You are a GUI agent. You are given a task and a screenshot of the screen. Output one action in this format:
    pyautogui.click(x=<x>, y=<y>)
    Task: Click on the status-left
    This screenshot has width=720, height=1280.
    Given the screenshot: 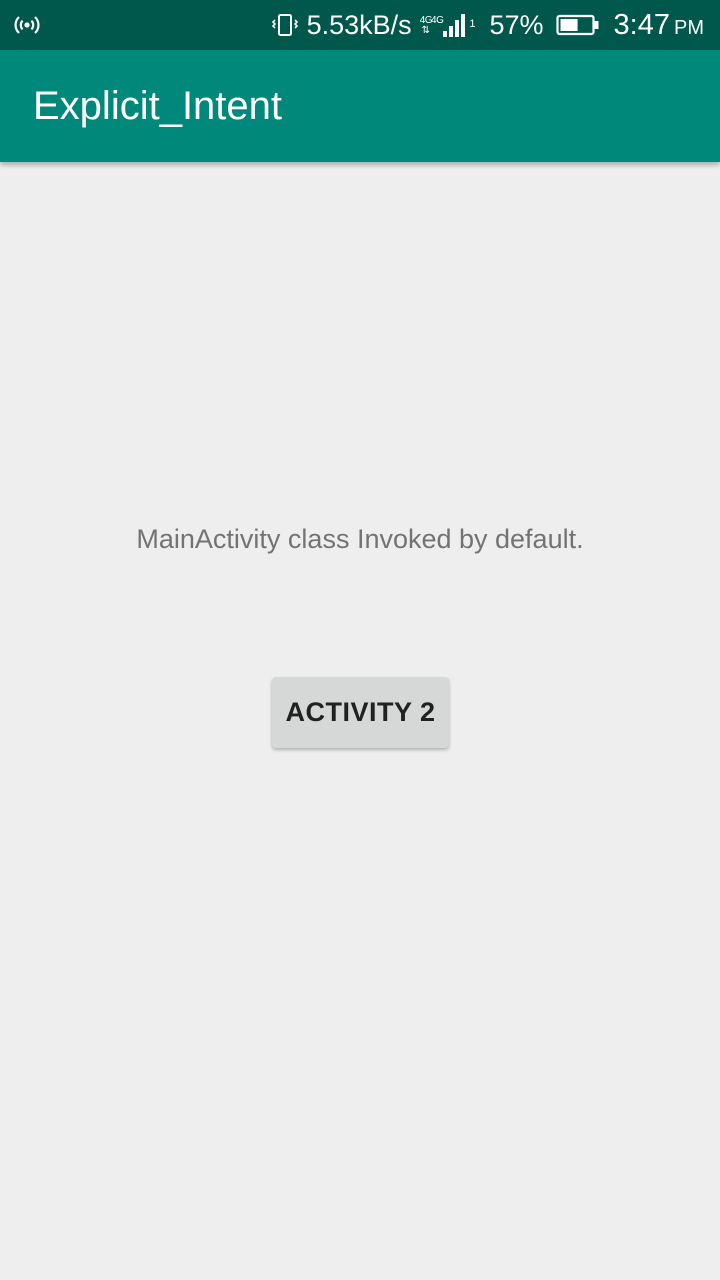 What is the action you would take?
    pyautogui.click(x=27, y=25)
    